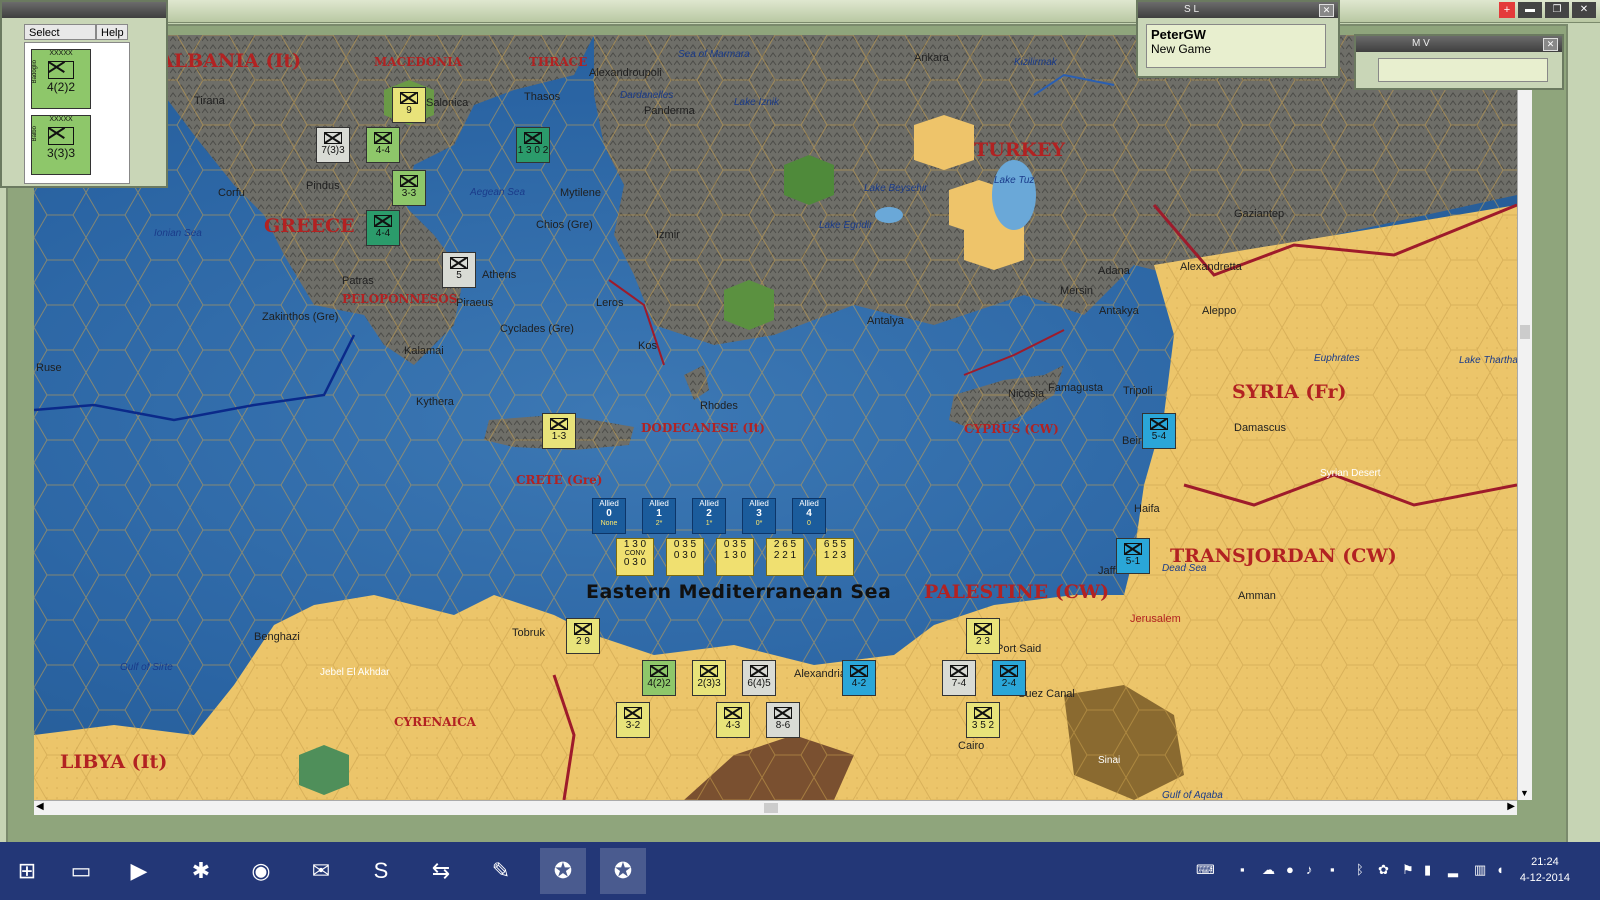 The width and height of the screenshot is (1600, 900). I want to click on turn-box: Allied 3 0*, so click(759, 516).